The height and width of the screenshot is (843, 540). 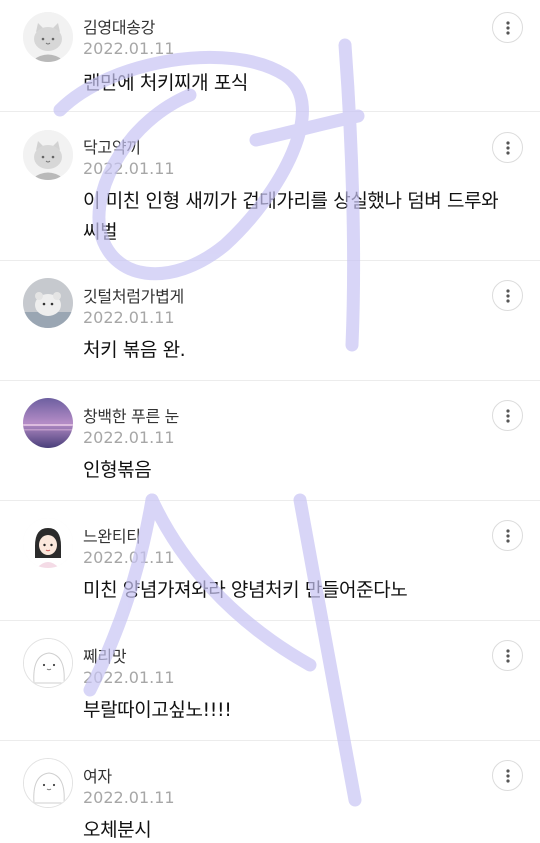 What do you see at coordinates (270, 792) in the screenshot?
I see `comment-item: 여자 2022.01.11 오체분시` at bounding box center [270, 792].